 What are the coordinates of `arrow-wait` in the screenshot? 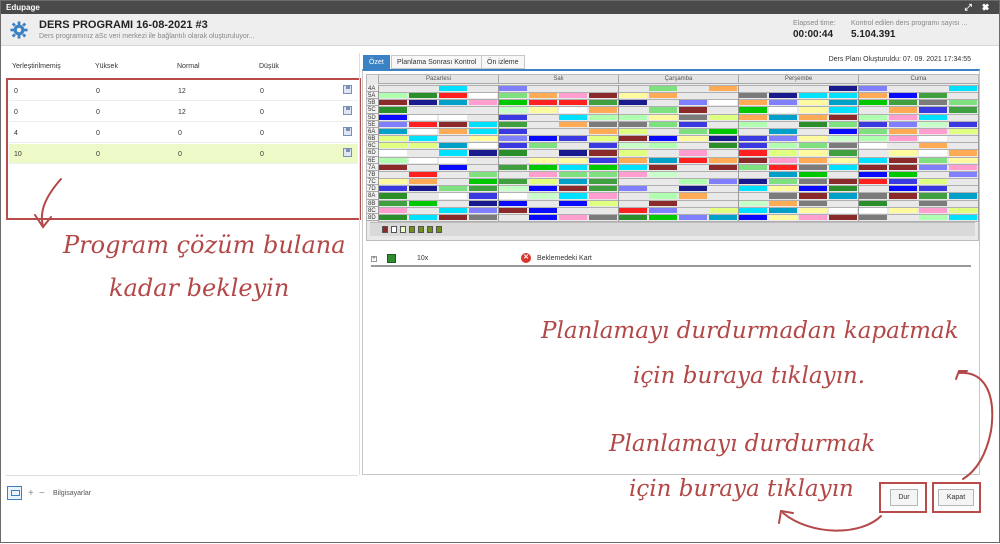 It's located at (48, 203).